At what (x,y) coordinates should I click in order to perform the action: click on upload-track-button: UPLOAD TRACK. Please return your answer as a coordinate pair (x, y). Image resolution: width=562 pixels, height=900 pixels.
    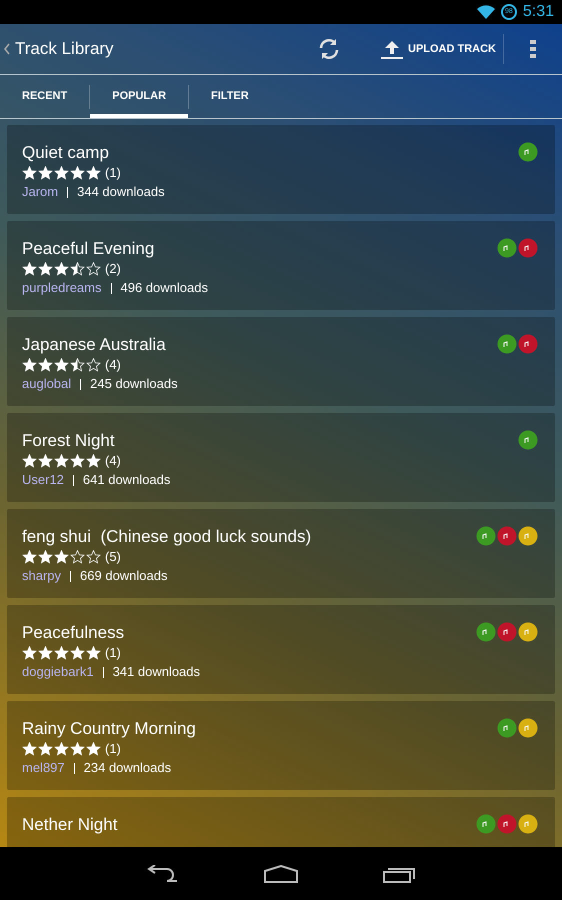
    Looking at the image, I should click on (438, 49).